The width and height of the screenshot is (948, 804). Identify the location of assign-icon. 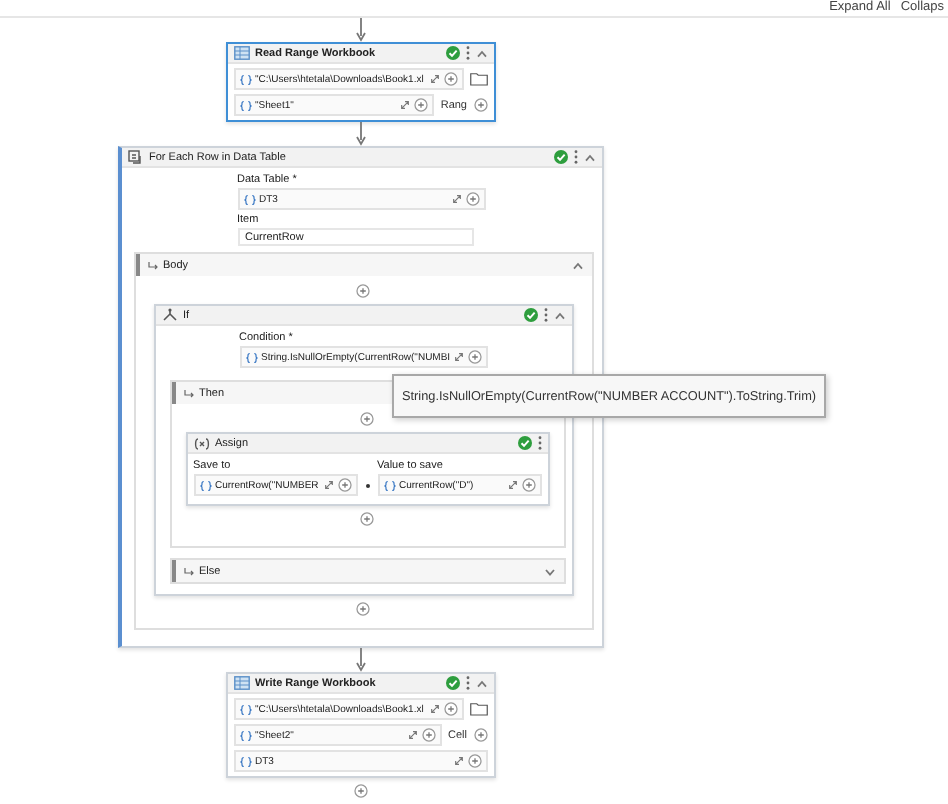
(201, 443).